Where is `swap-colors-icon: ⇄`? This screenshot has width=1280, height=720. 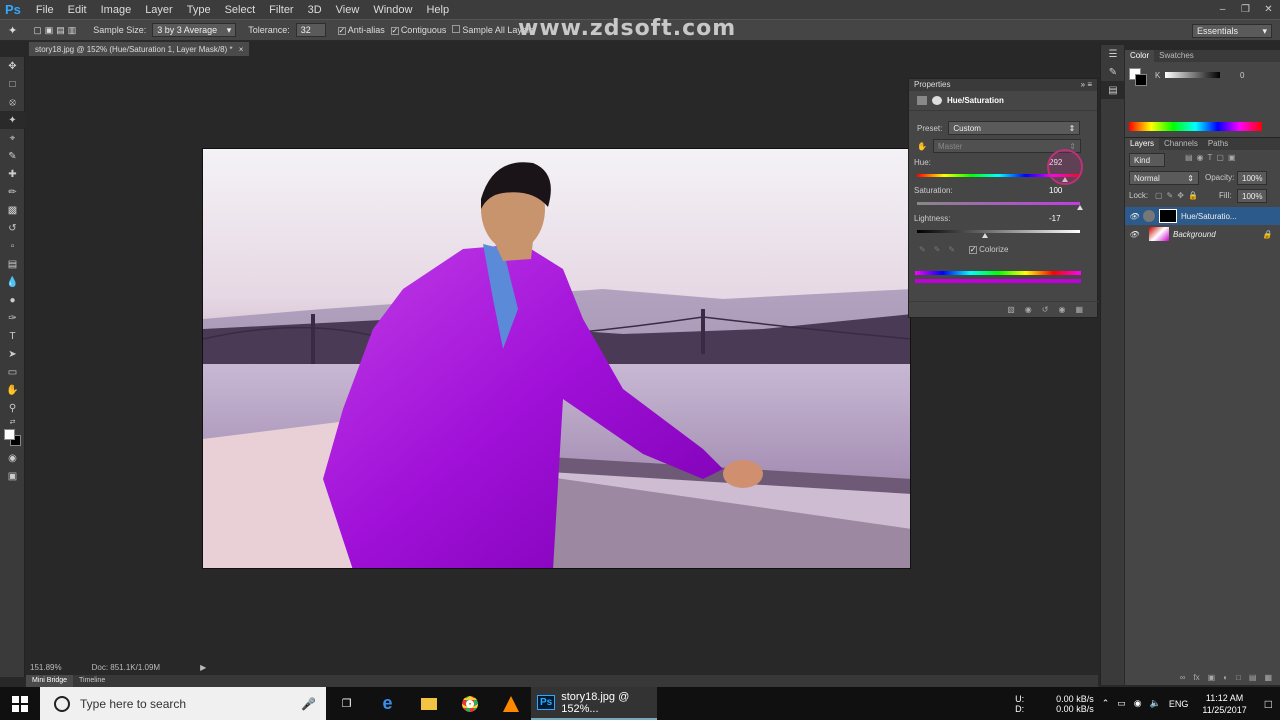
swap-colors-icon: ⇄ is located at coordinates (12, 422).